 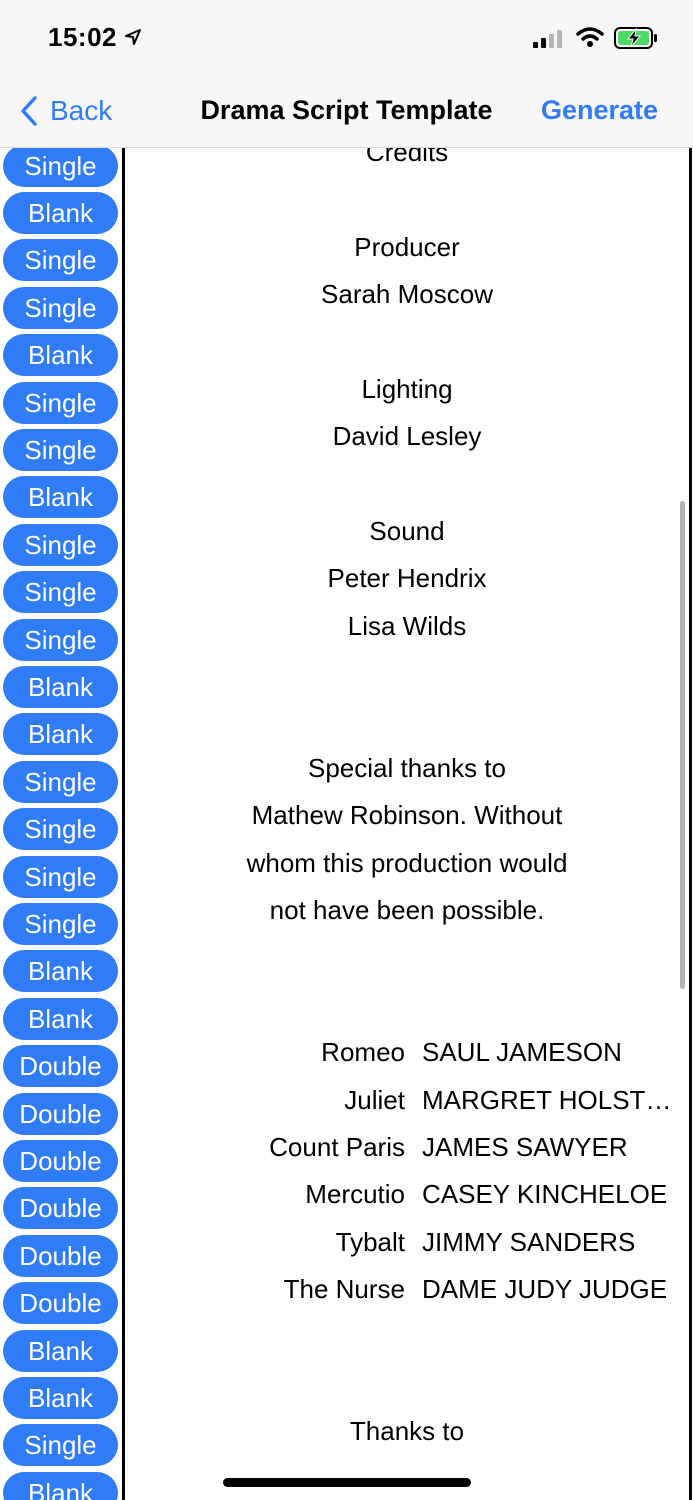 I want to click on producer-heading: Producer, so click(x=407, y=247).